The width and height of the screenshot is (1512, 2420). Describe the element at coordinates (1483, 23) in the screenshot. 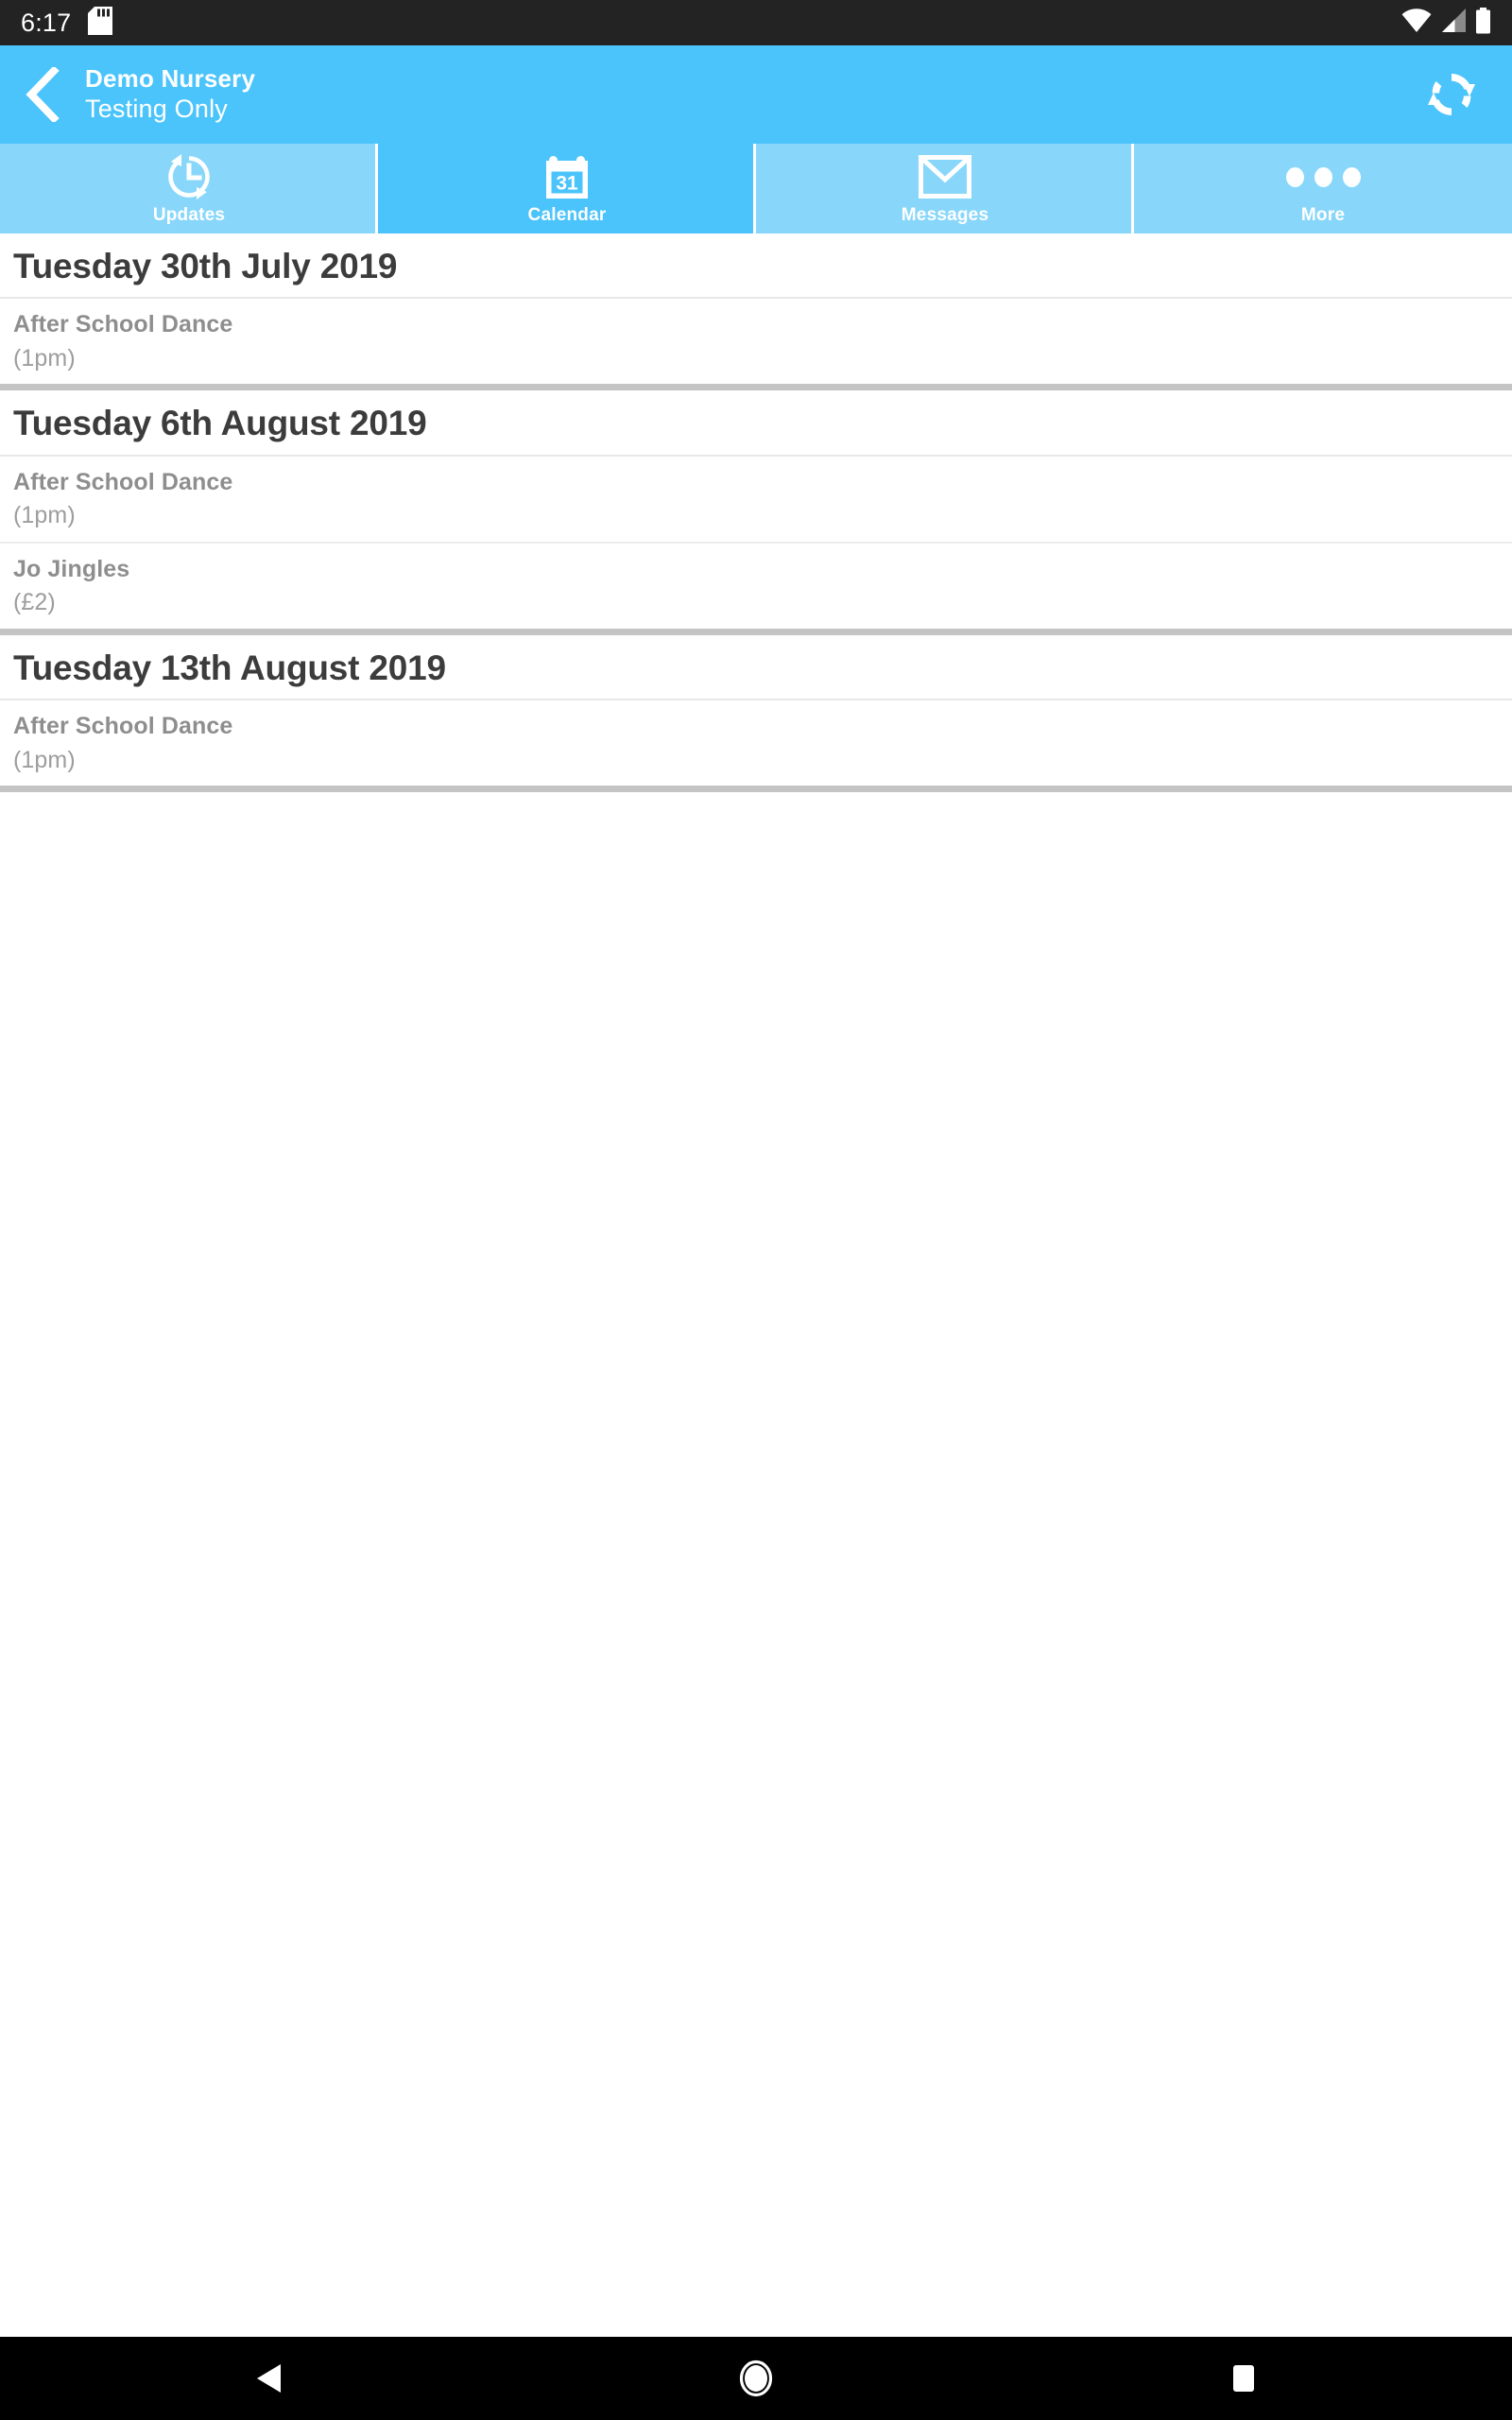

I see `battery-icon` at that location.